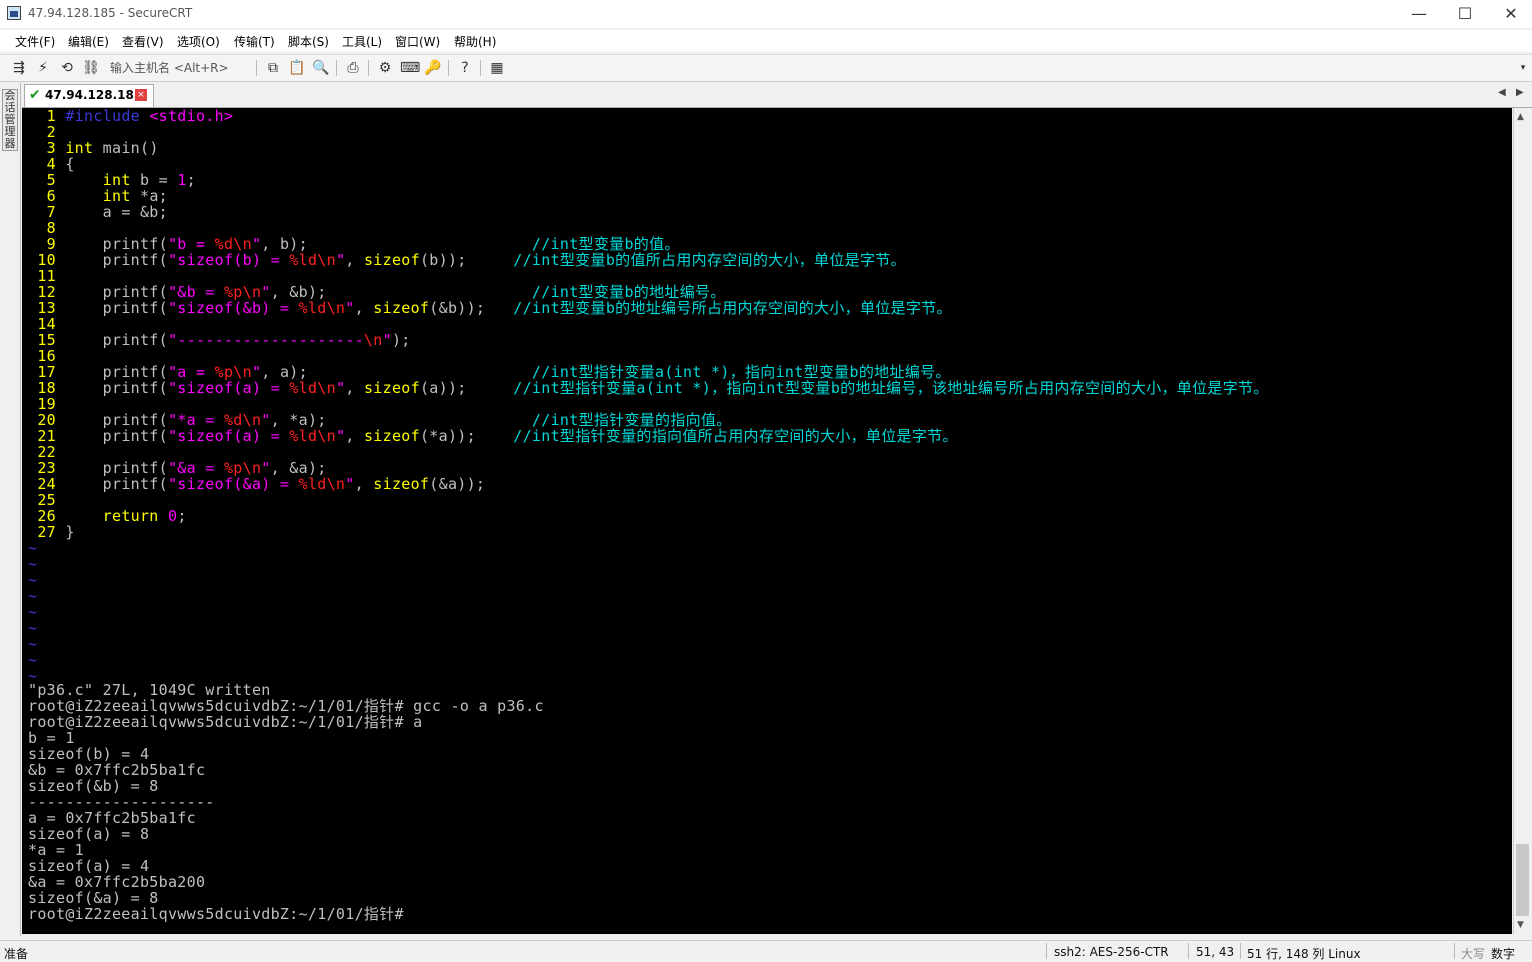  What do you see at coordinates (466, 388) in the screenshot?
I see `code-token: (a));` at bounding box center [466, 388].